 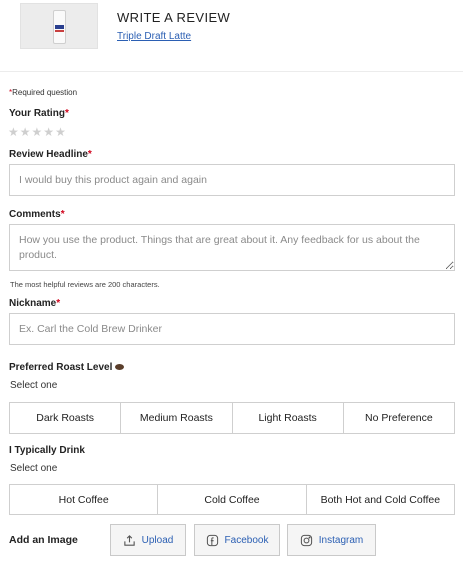 What do you see at coordinates (399, 418) in the screenshot?
I see `roast-option-no-preference: No Preference` at bounding box center [399, 418].